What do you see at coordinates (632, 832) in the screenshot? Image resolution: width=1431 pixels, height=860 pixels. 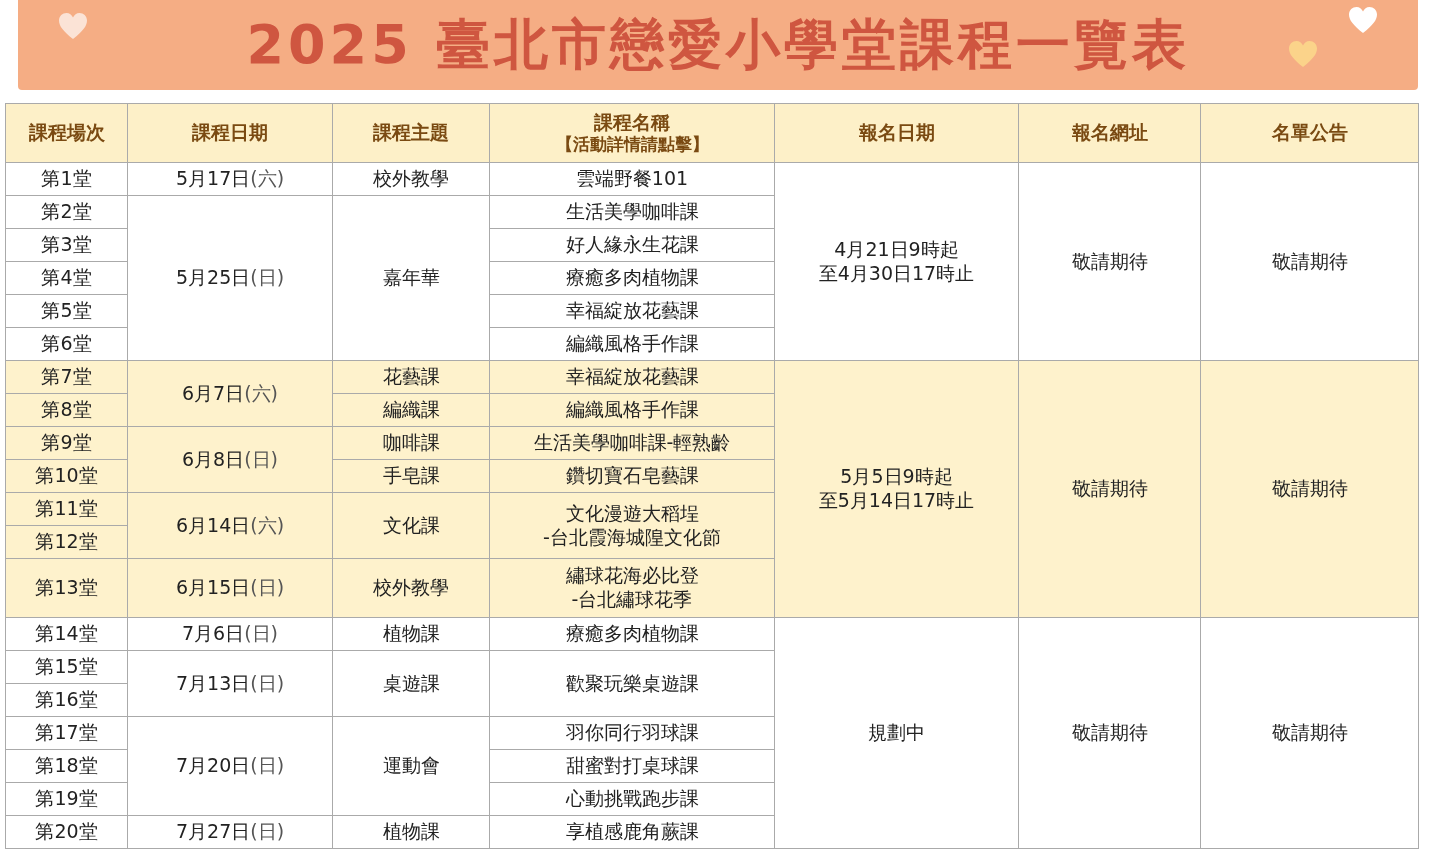 I see `course-name-cell: 享植感鹿角蕨課` at bounding box center [632, 832].